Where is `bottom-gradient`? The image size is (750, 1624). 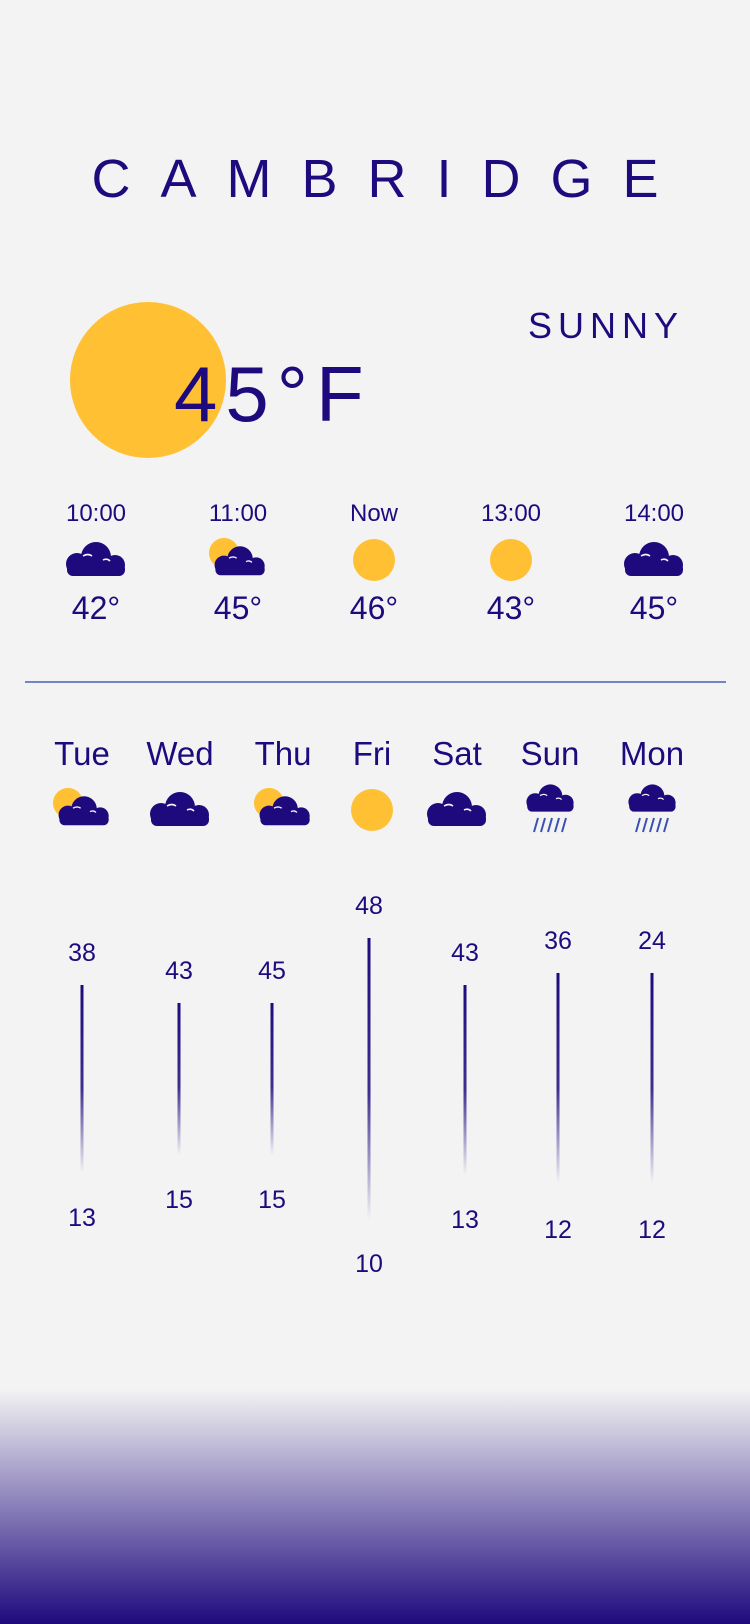
bottom-gradient is located at coordinates (375, 1506).